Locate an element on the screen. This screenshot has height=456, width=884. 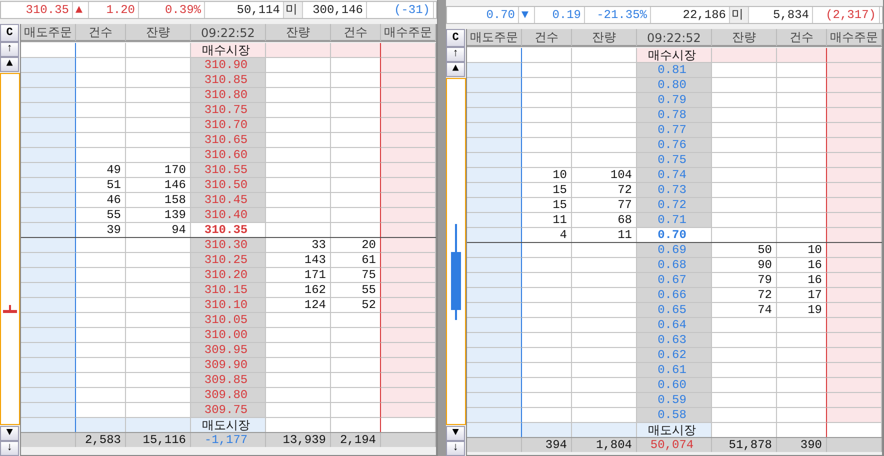
change-rate: 0.39% is located at coordinates (172, 10).